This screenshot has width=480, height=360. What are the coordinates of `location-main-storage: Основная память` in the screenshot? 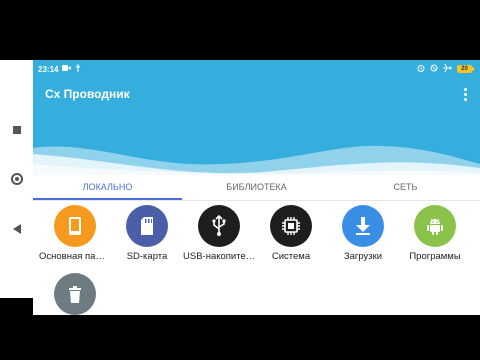 It's located at (75, 233).